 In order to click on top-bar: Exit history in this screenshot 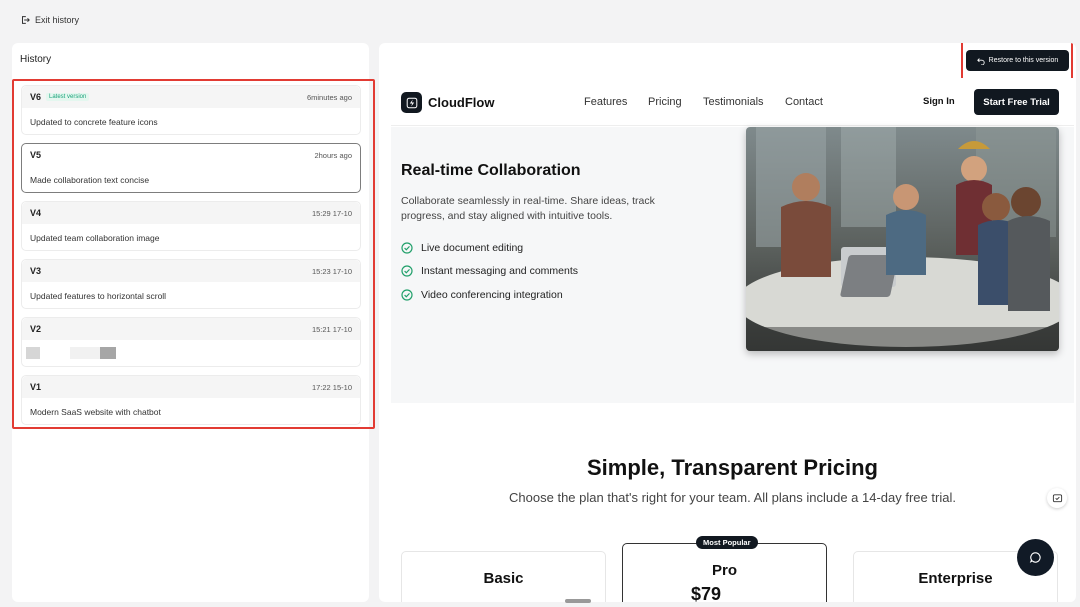, I will do `click(540, 21)`.